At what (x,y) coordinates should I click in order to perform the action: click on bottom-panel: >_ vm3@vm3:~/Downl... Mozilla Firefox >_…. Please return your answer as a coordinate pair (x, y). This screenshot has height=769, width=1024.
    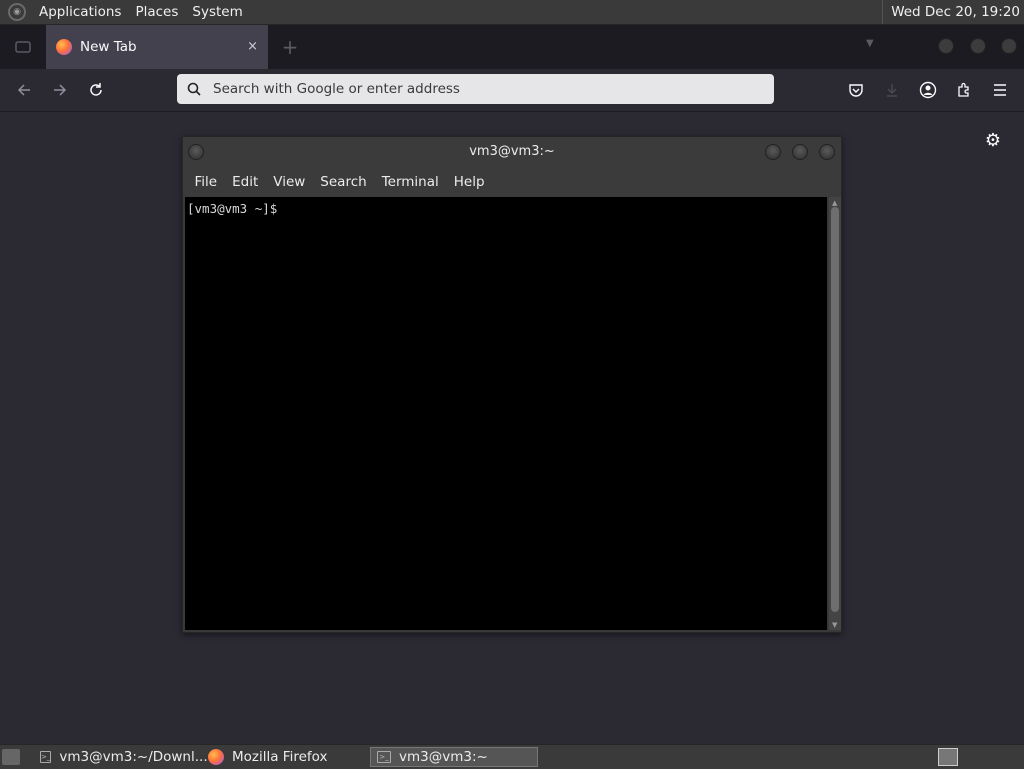
    Looking at the image, I should click on (512, 756).